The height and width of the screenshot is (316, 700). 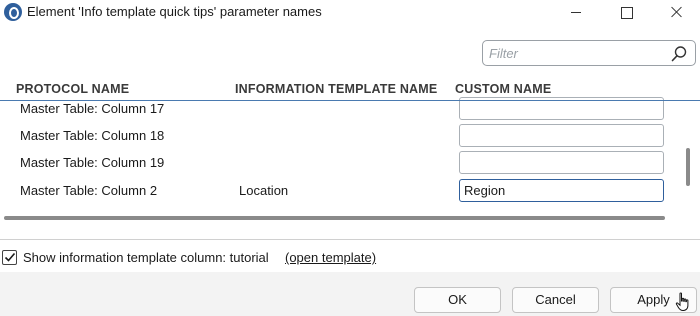 I want to click on cancel-button: Cancel, so click(x=555, y=300).